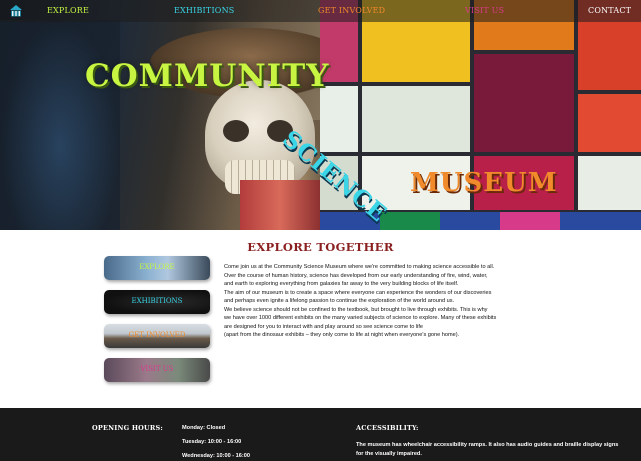  What do you see at coordinates (204, 10) in the screenshot?
I see `nav-exhibitions: EXHIBITIONS` at bounding box center [204, 10].